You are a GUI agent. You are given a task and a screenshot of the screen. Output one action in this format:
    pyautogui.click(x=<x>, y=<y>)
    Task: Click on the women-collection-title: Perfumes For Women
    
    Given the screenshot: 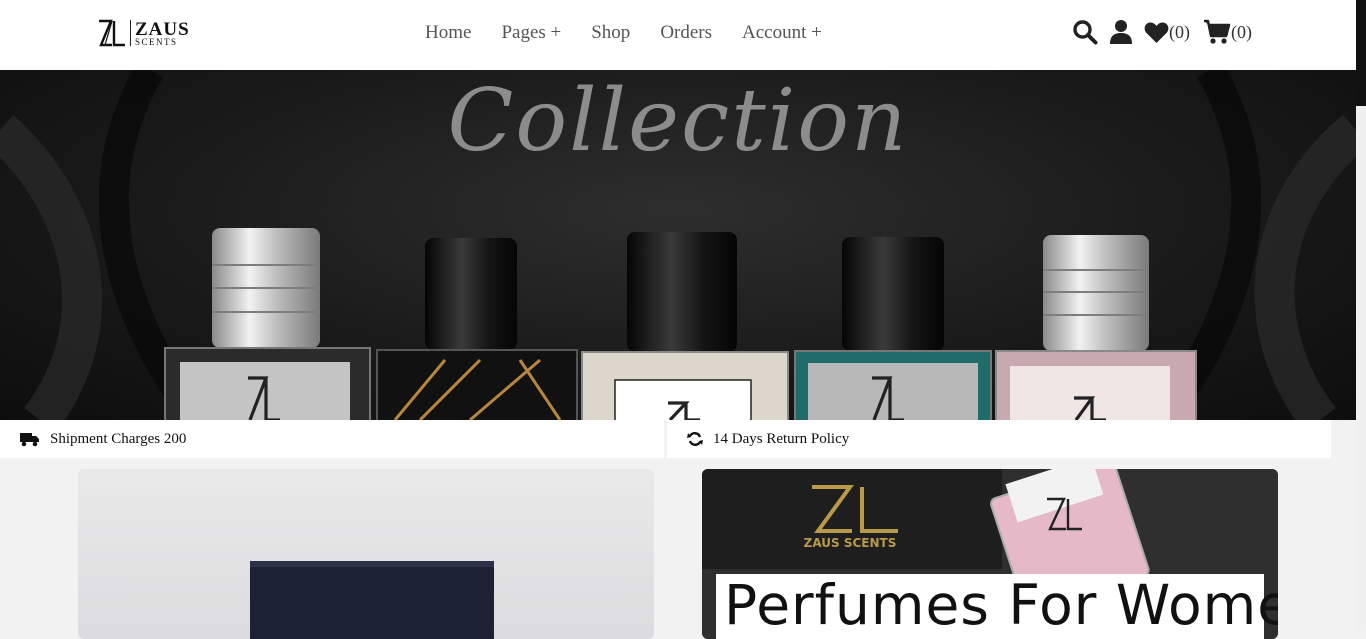 What is the action you would take?
    pyautogui.click(x=1001, y=605)
    